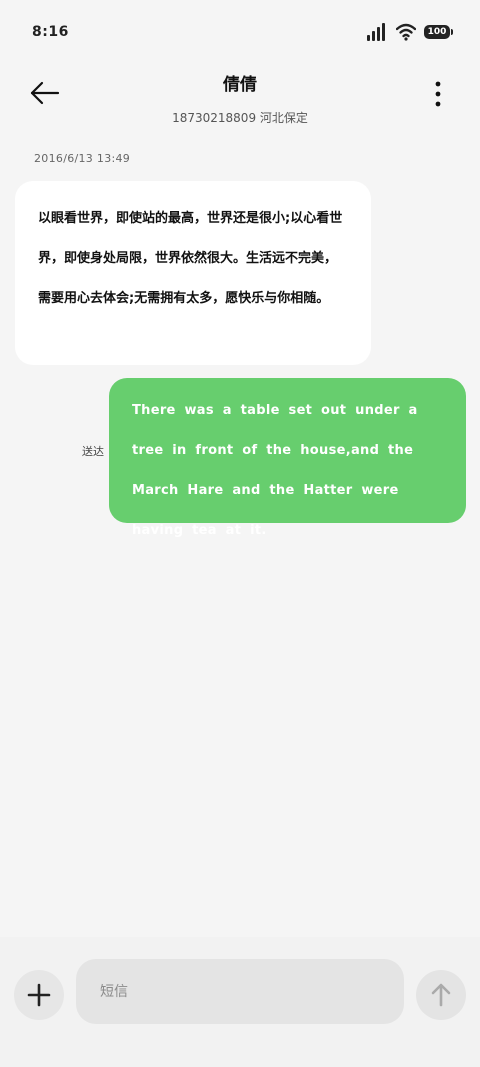  I want to click on plus-icon, so click(39, 995).